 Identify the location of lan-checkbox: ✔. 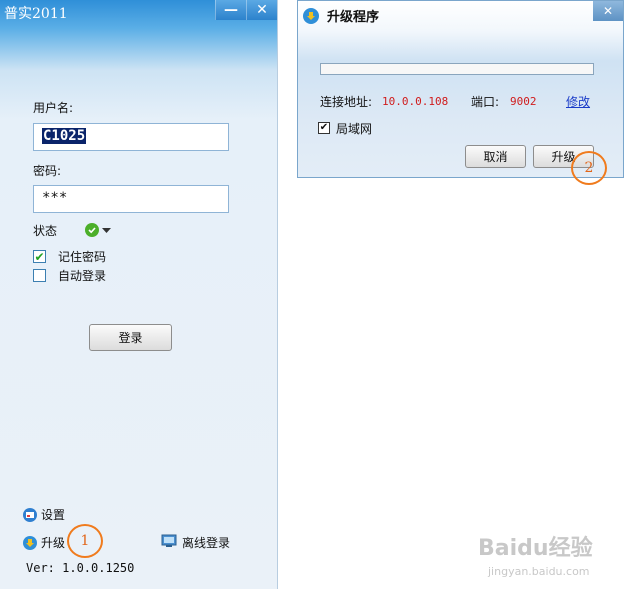
(324, 128).